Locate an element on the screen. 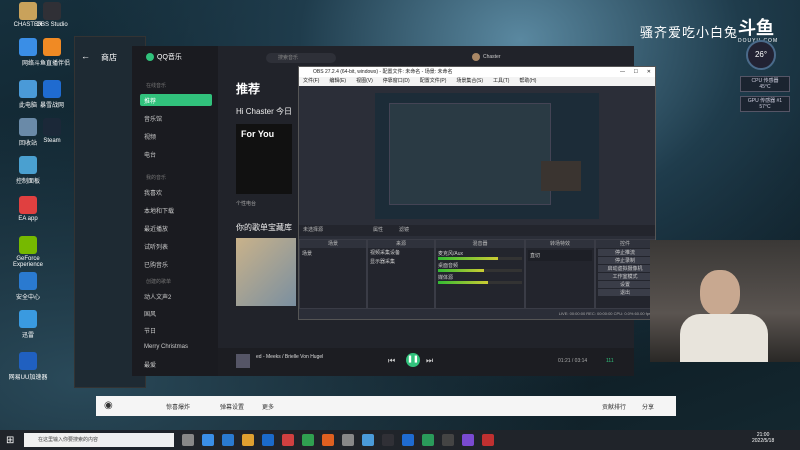 The image size is (800, 450). pause-button: ❚❚ is located at coordinates (413, 360).